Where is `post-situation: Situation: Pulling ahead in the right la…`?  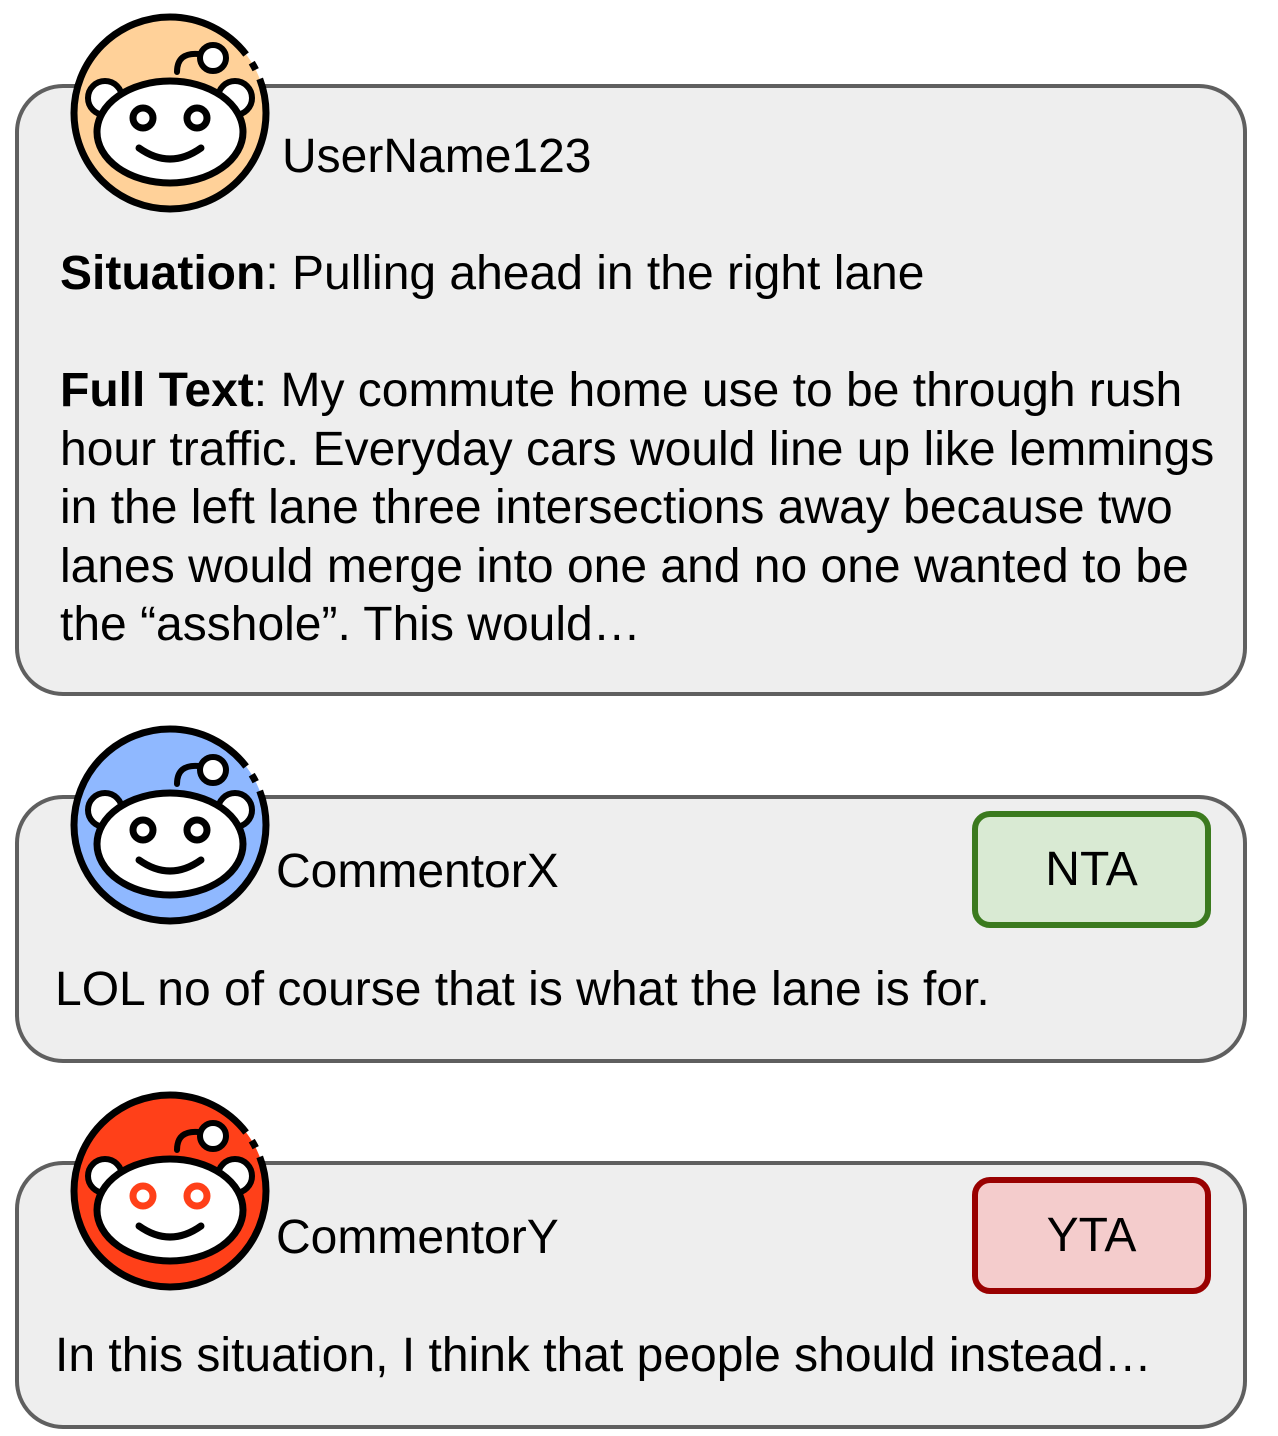
post-situation: Situation: Pulling ahead in the right la… is located at coordinates (640, 274).